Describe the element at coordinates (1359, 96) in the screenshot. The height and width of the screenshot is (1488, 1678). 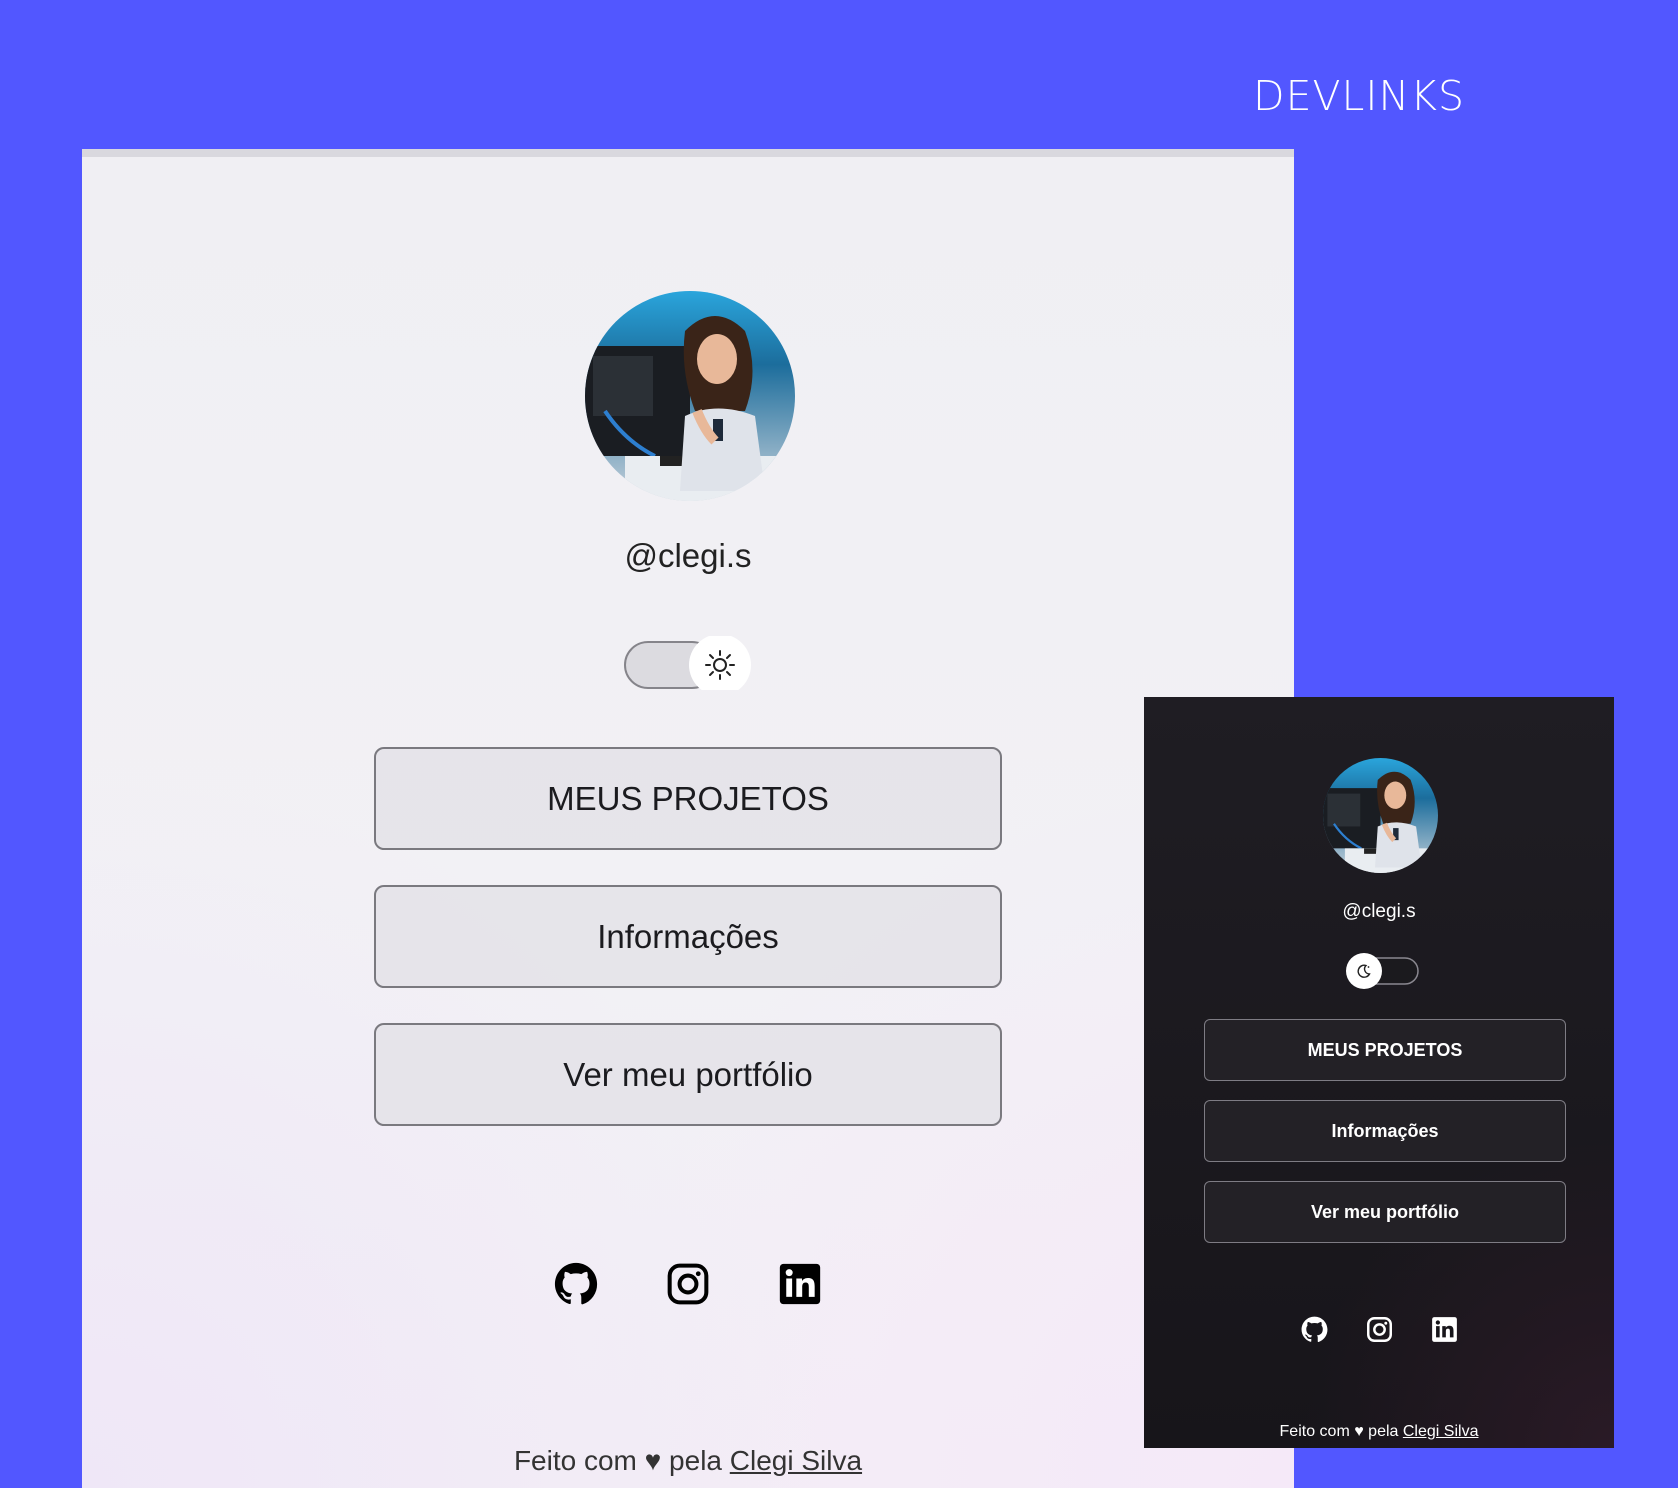
I see `brand-title: DEVLINKS` at that location.